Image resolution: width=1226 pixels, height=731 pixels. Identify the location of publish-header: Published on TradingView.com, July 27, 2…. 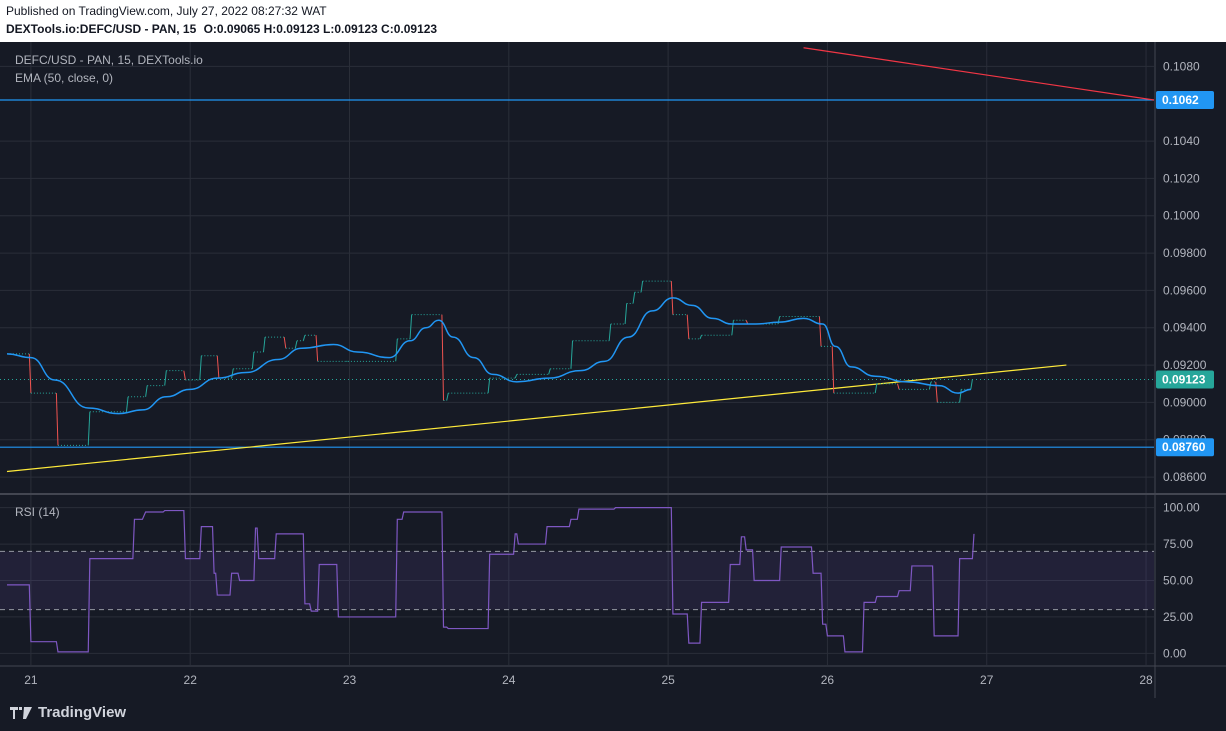
(613, 21).